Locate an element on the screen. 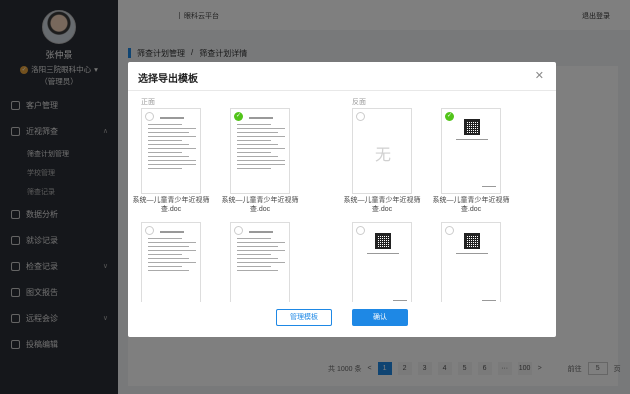 This screenshot has height=394, width=630. template-card-front: ✓ is located at coordinates (260, 151).